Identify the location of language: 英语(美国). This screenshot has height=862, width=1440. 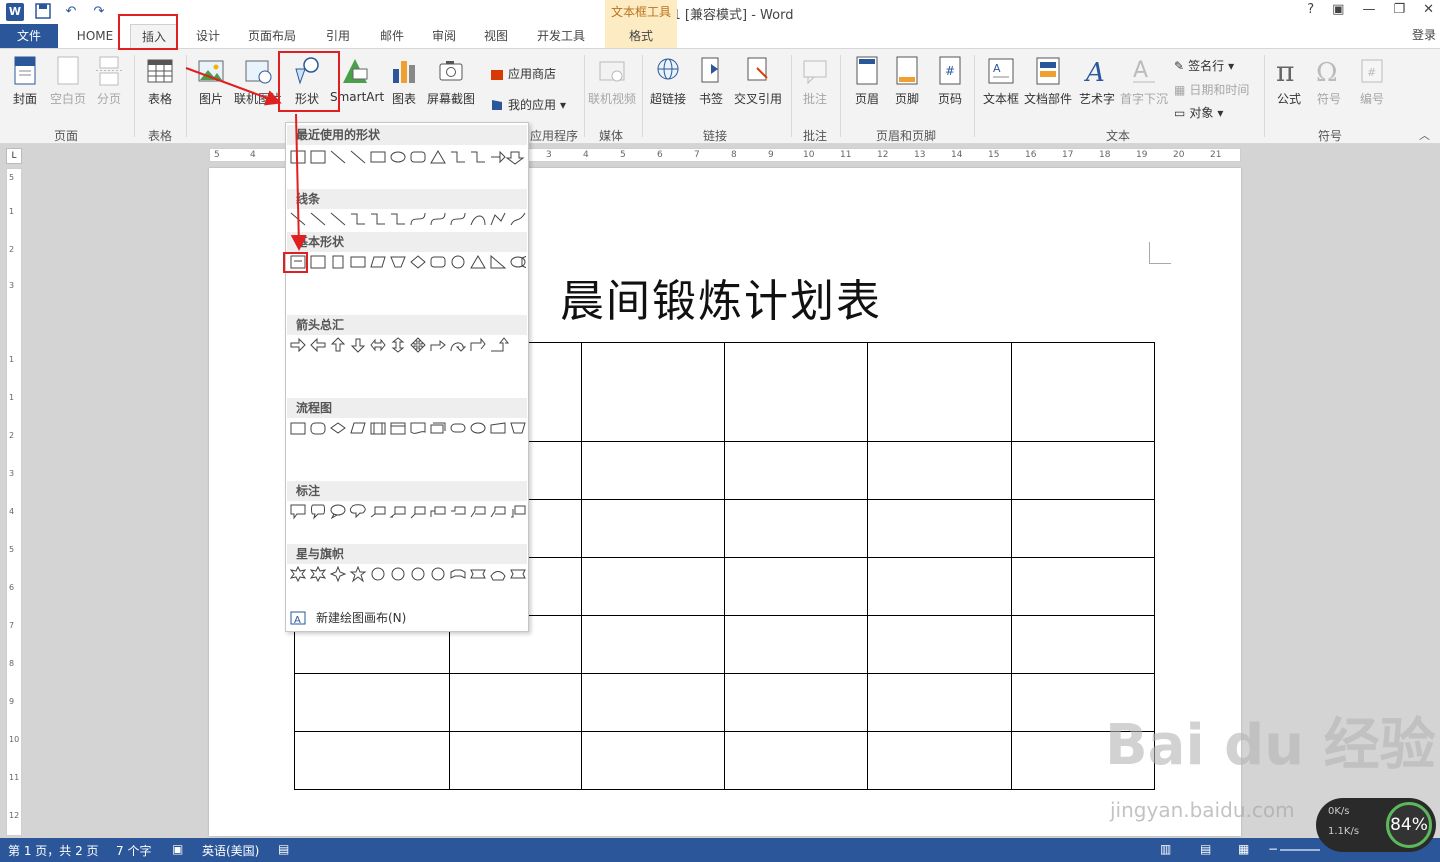
(230, 850).